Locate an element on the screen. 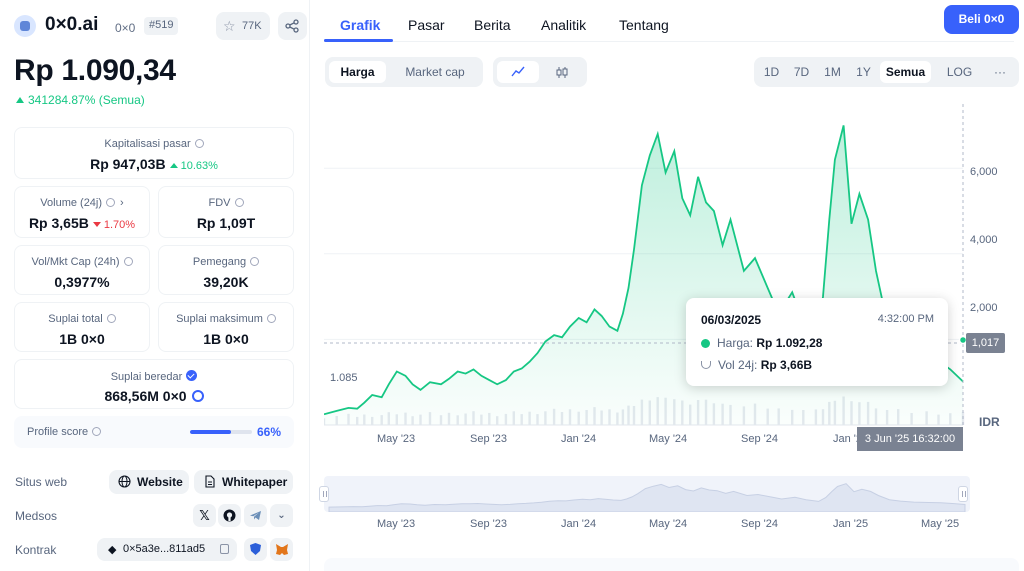  chart-navigator is located at coordinates (647, 494).